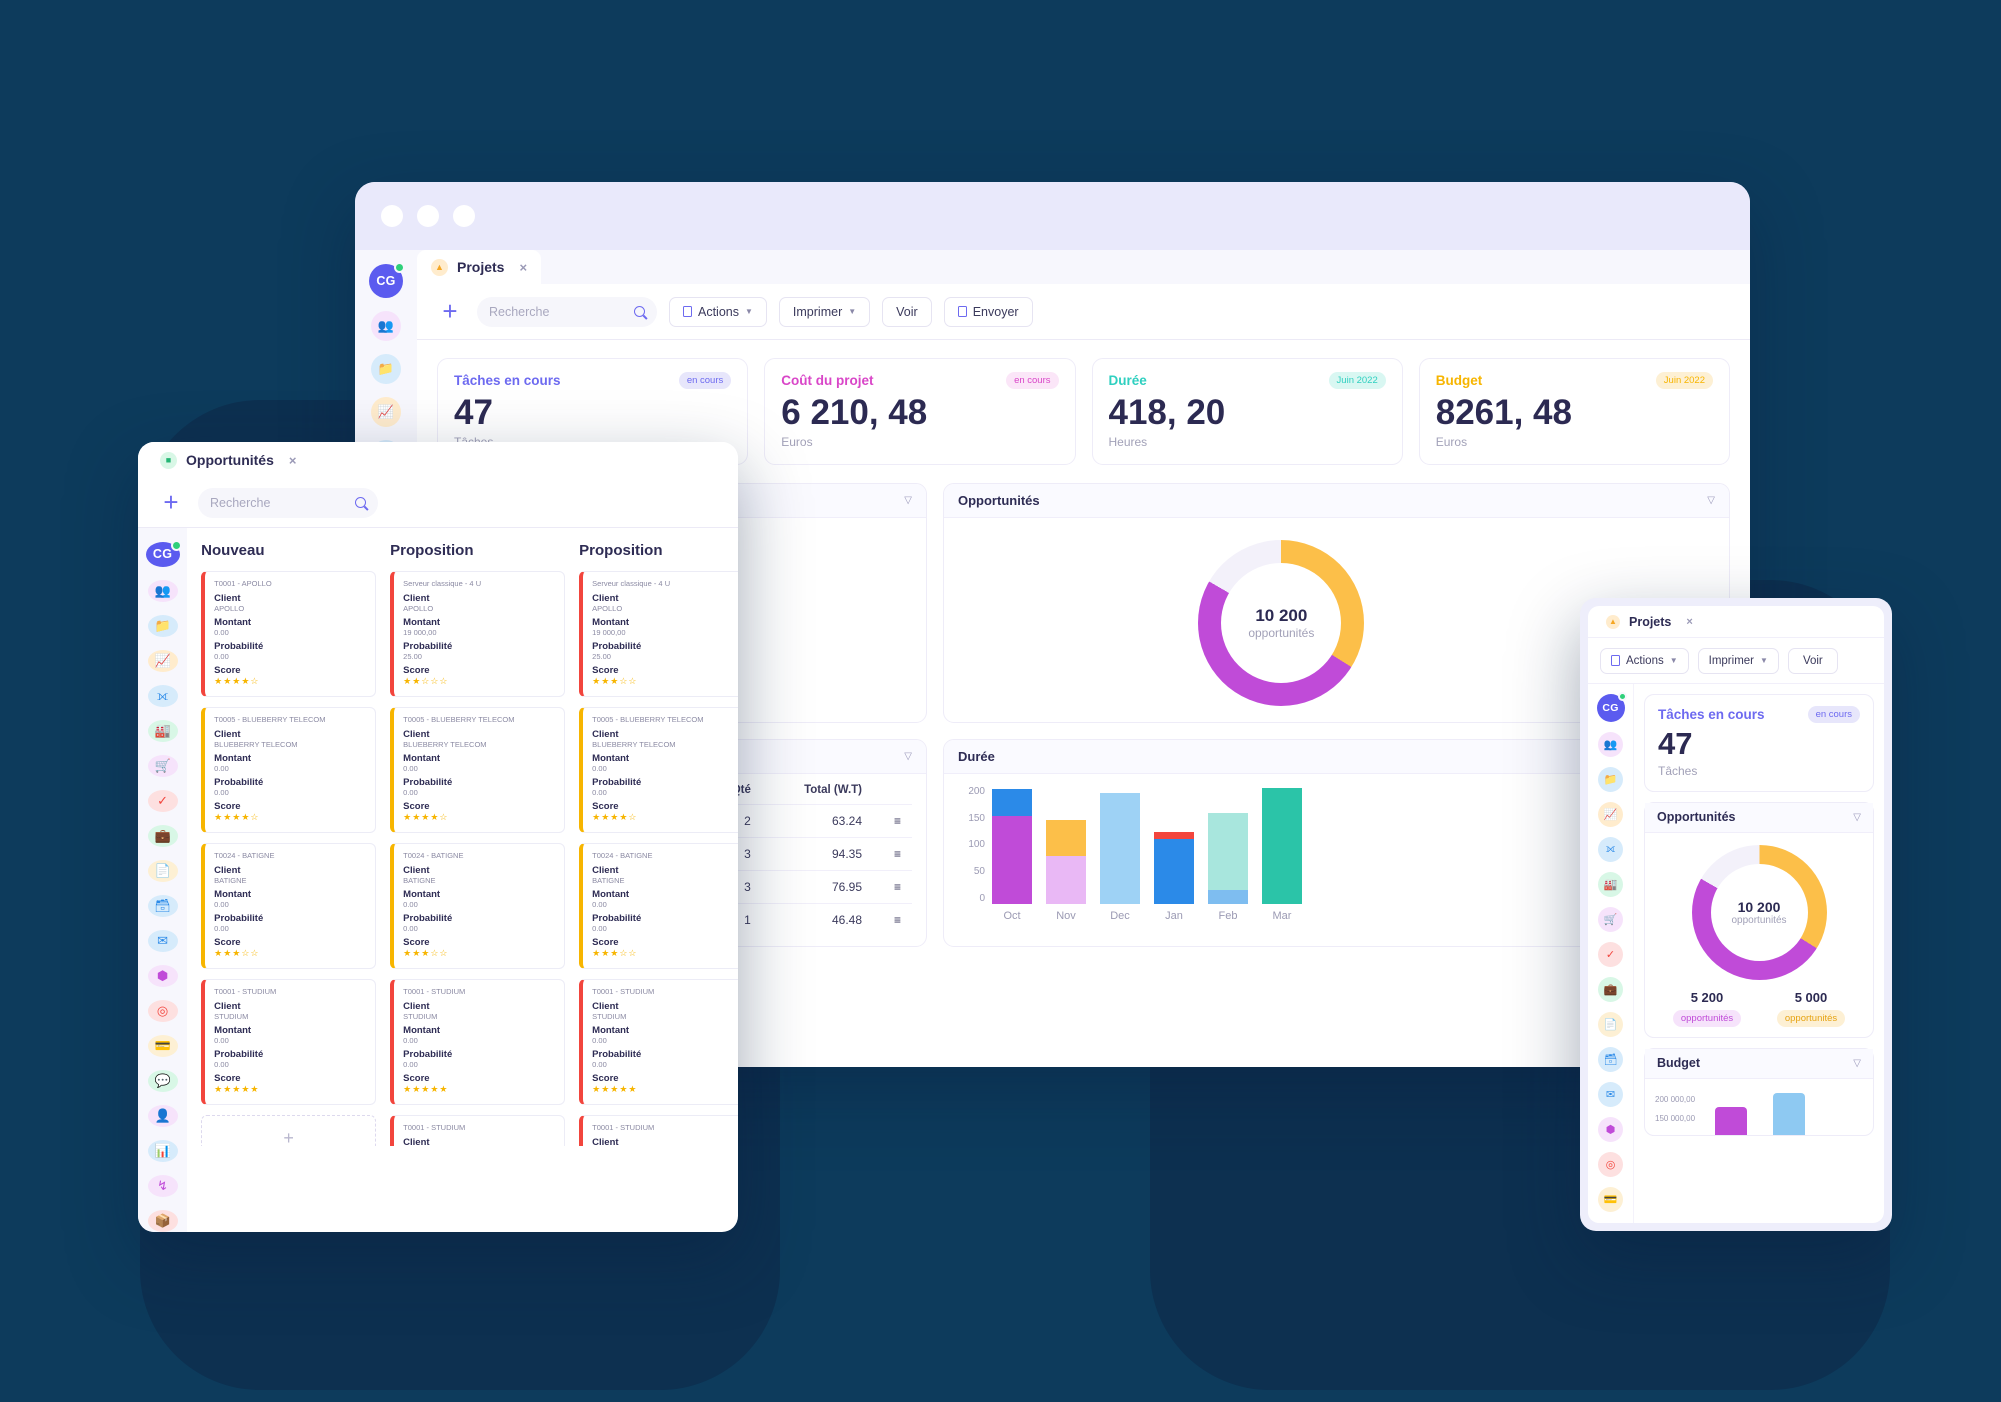 This screenshot has width=2001, height=1402. Describe the element at coordinates (1281, 615) in the screenshot. I see `donut-value: 10 200` at that location.